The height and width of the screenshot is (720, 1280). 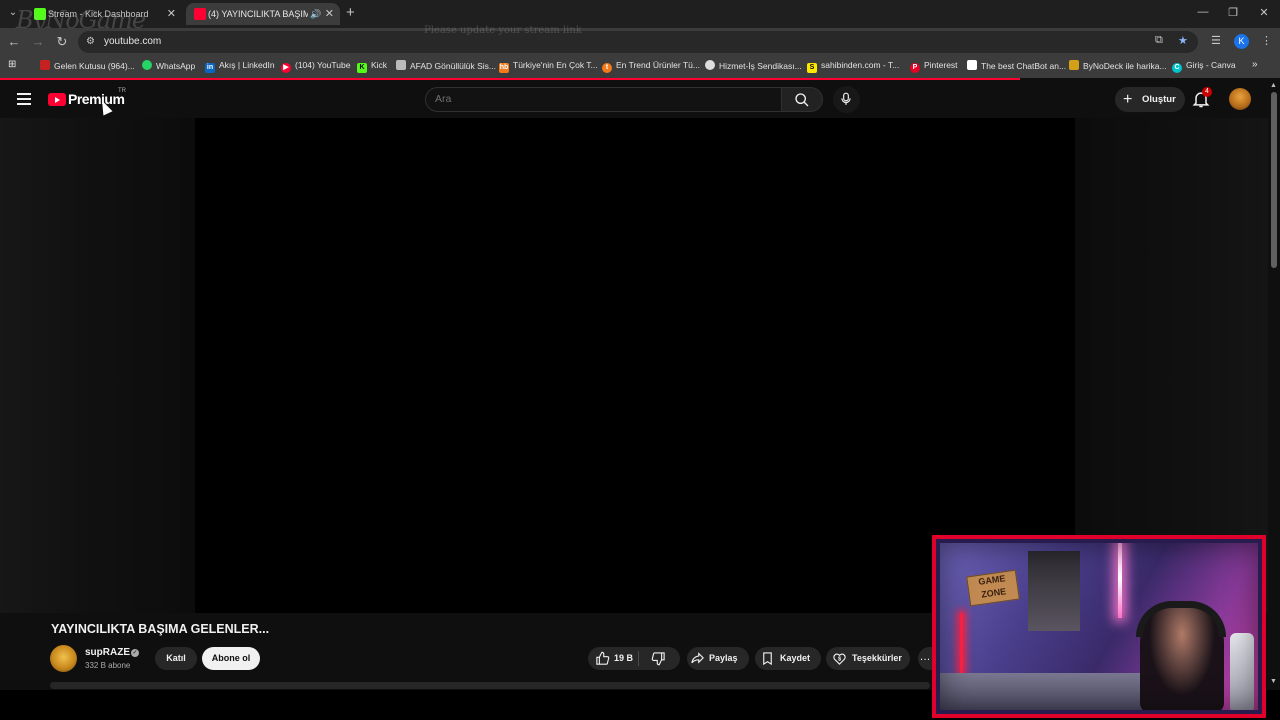 I want to click on save-button: Kaydet, so click(x=788, y=658).